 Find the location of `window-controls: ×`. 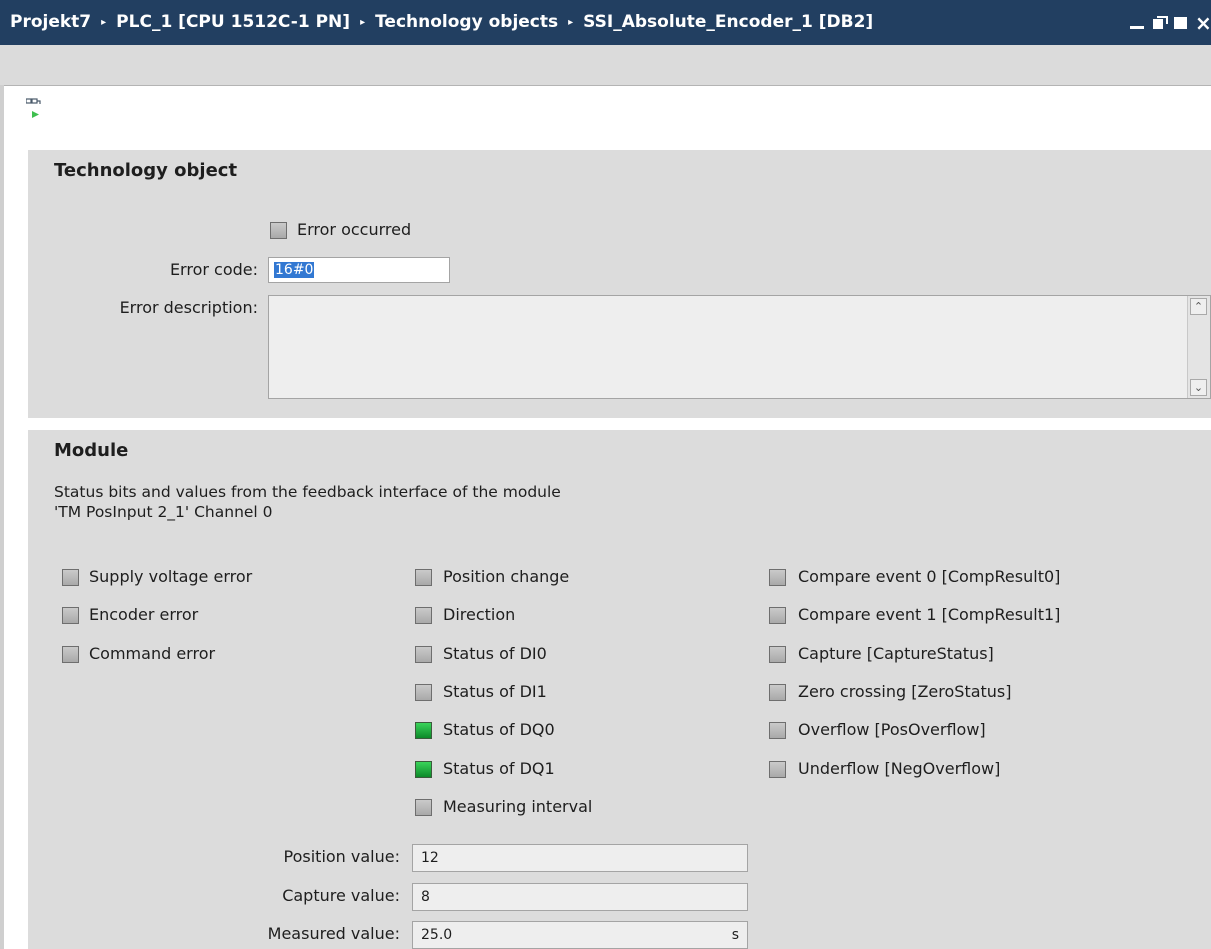

window-controls: × is located at coordinates (1170, 22).